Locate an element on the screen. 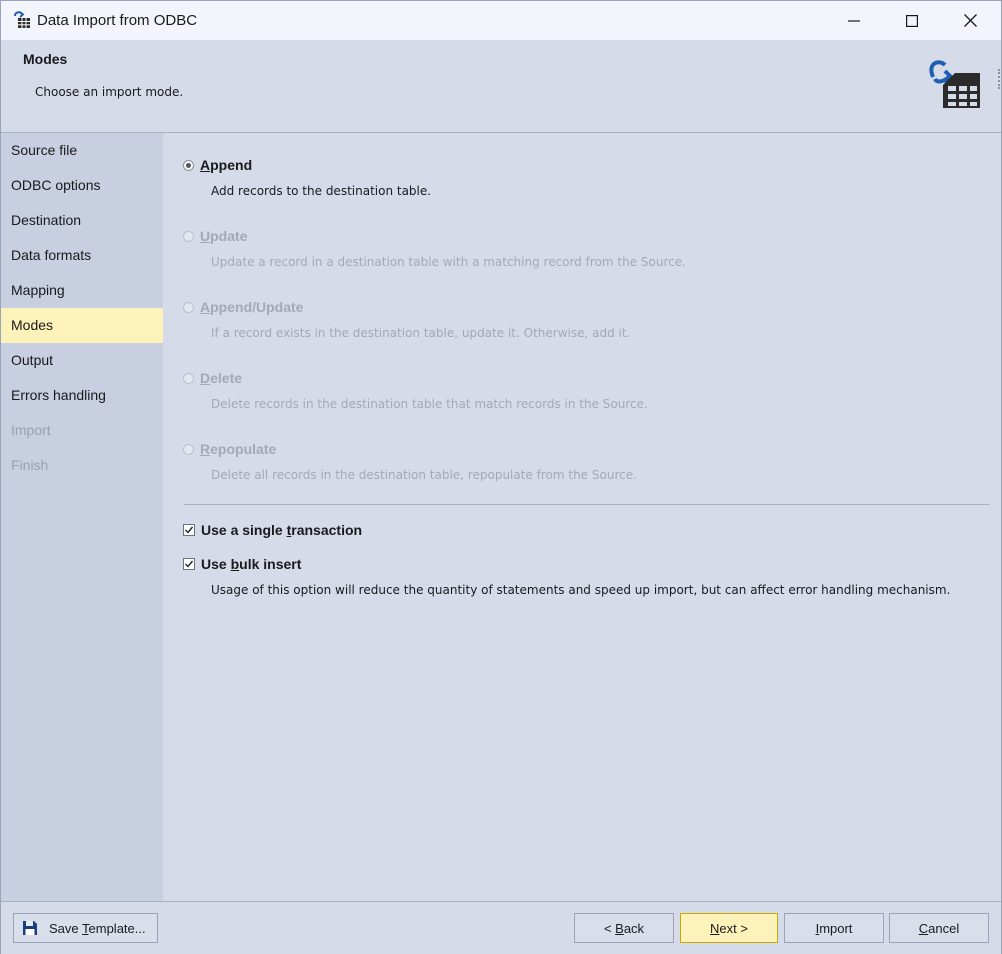  mode-append-label: Append is located at coordinates (226, 165).